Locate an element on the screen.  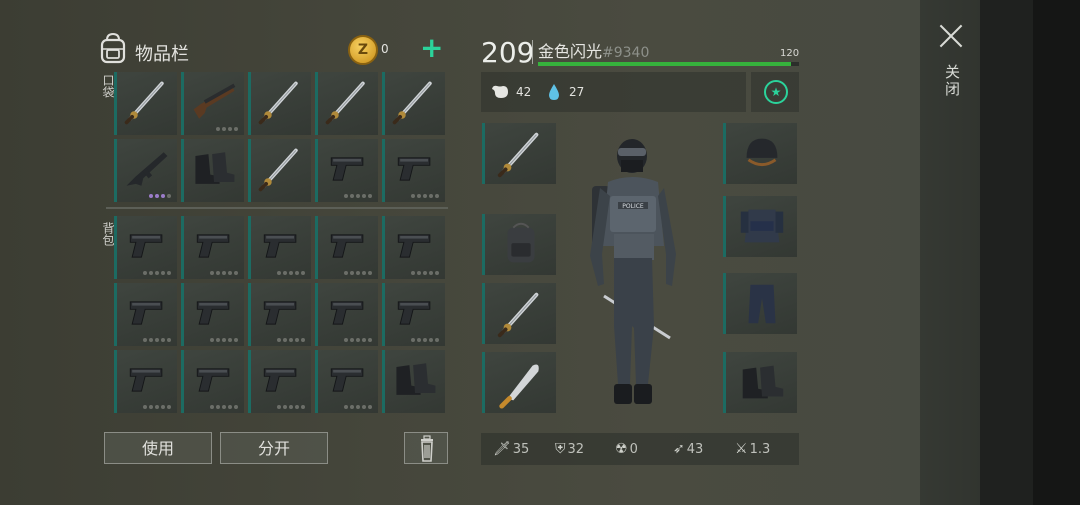
stomach-icon is located at coordinates (500, 91).